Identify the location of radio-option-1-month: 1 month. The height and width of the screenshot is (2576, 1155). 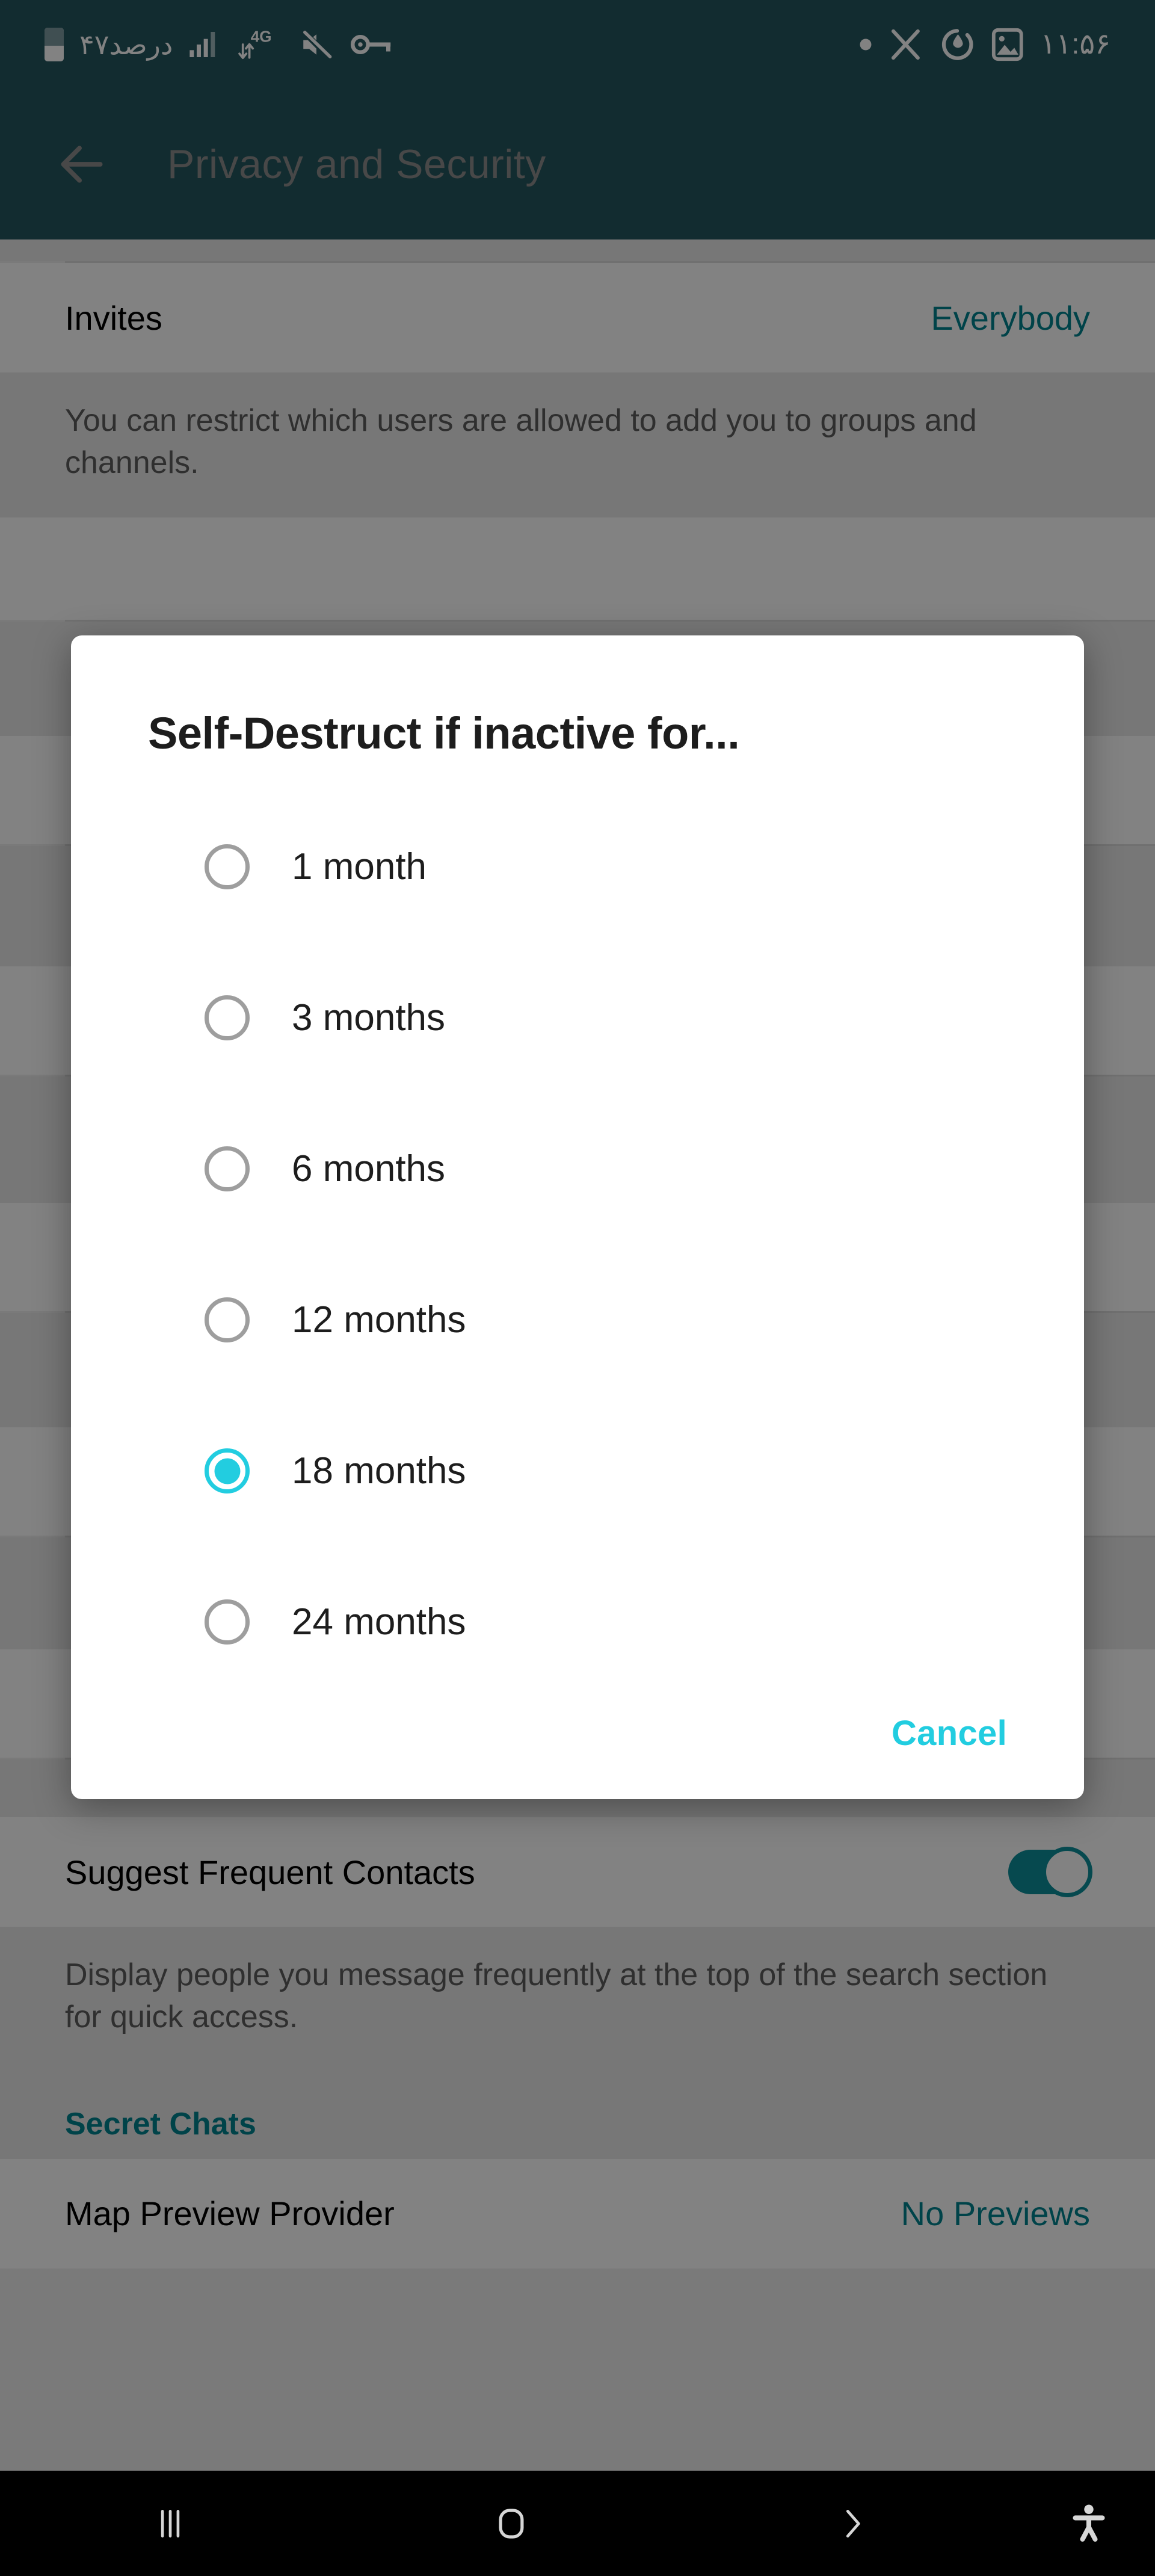
(578, 866).